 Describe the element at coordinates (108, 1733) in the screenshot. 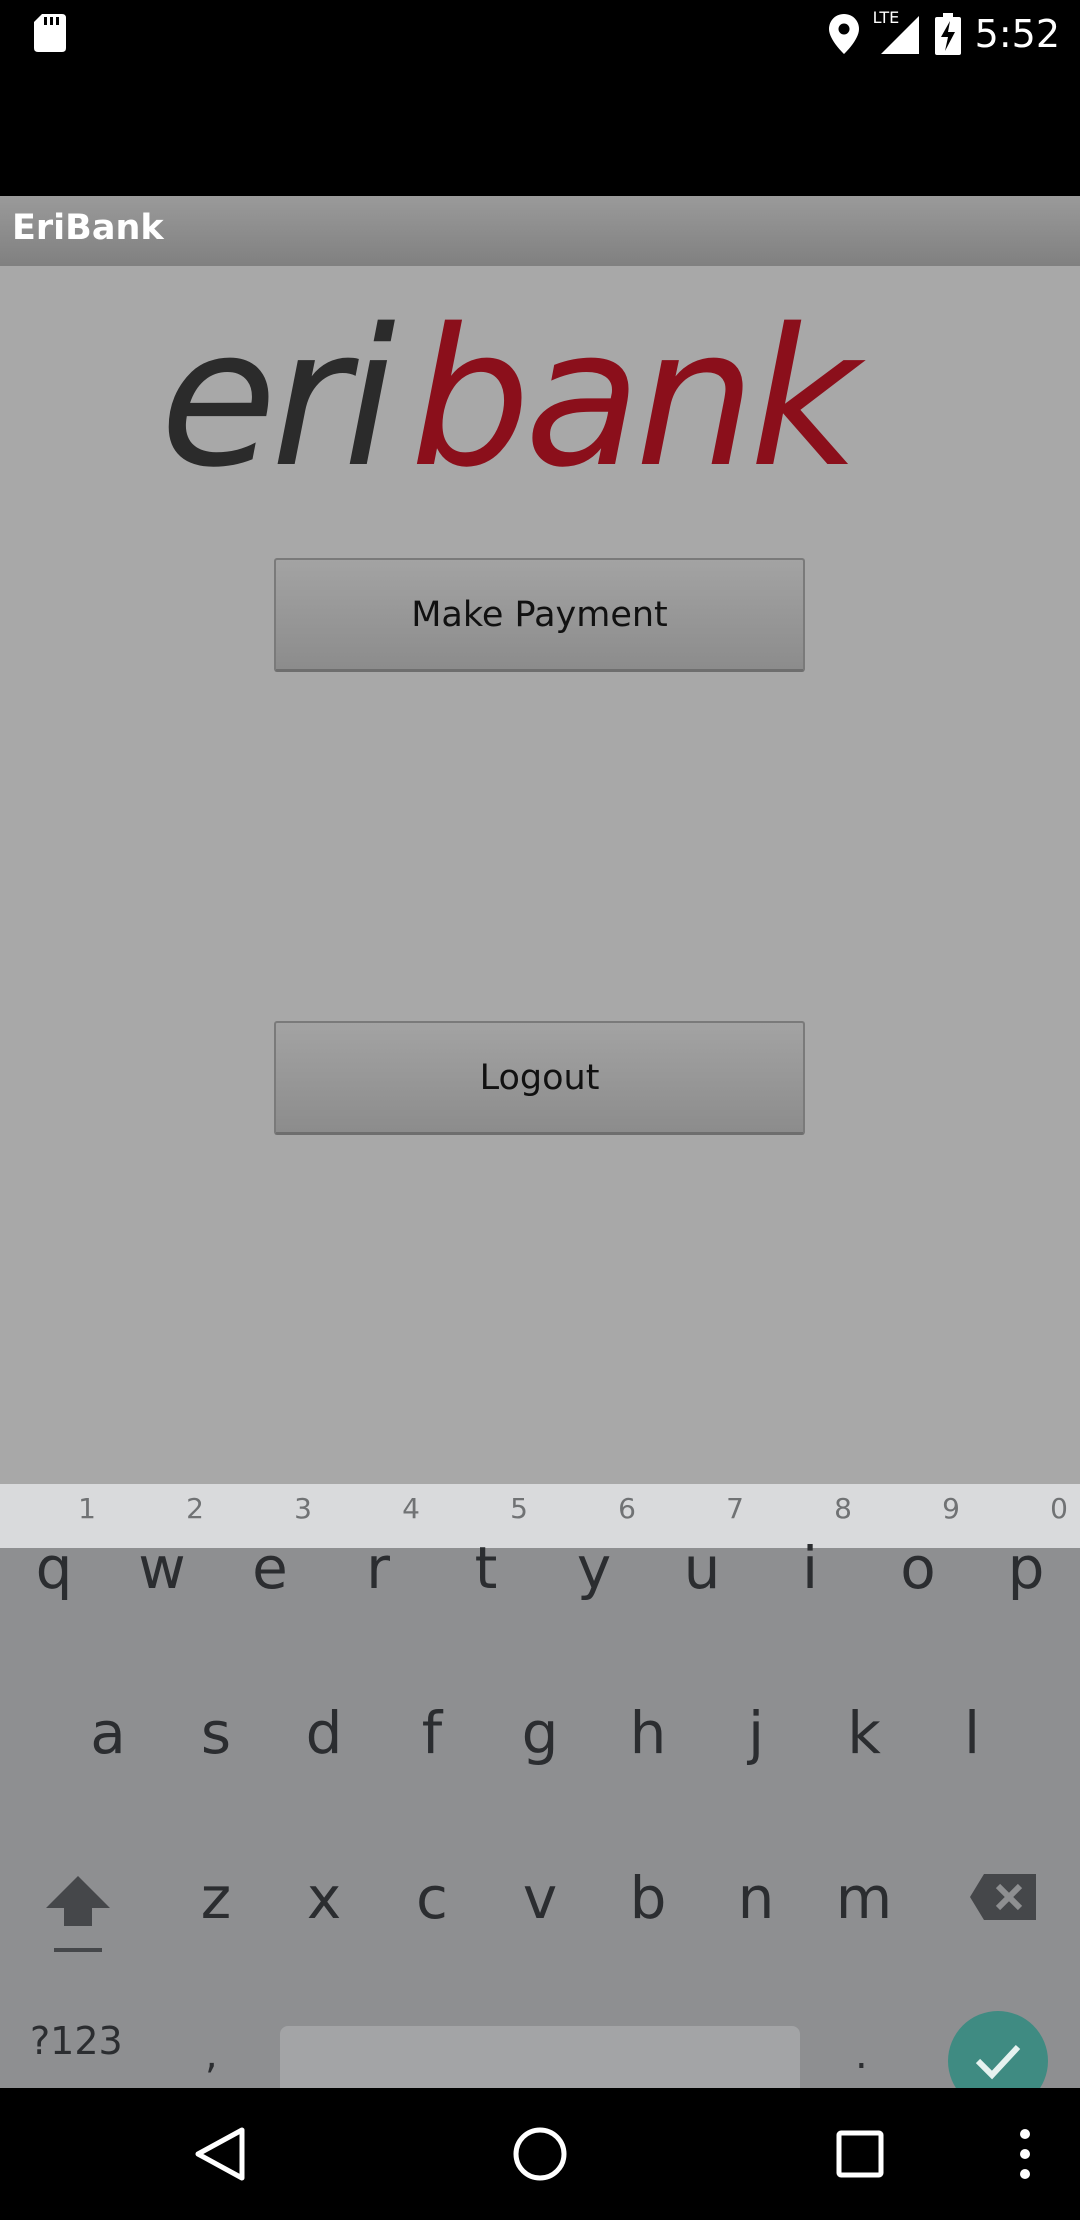

I see `key-a: a` at that location.